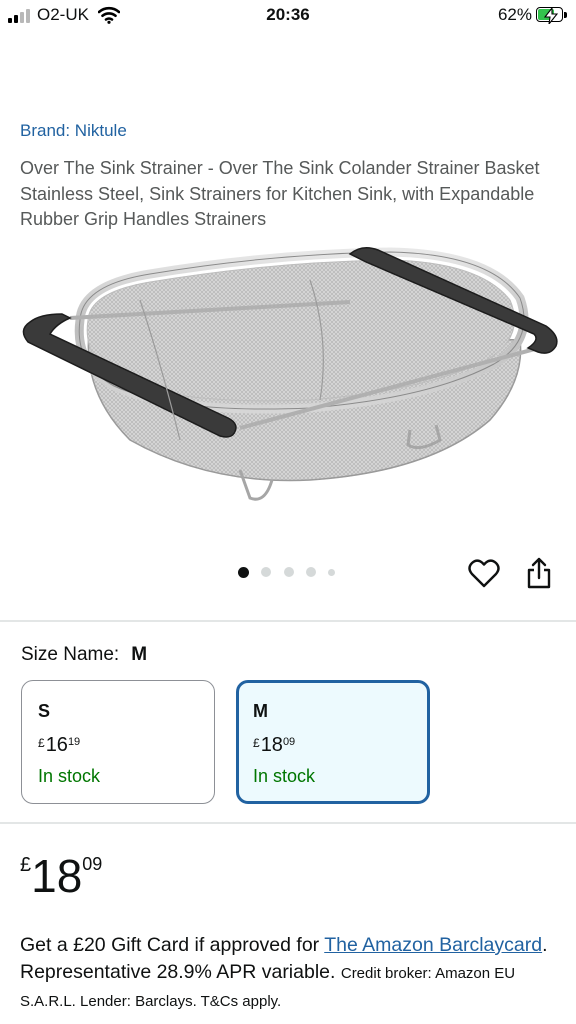 Image resolution: width=576 pixels, height=1024 pixels. I want to click on battery-tip, so click(565, 15).